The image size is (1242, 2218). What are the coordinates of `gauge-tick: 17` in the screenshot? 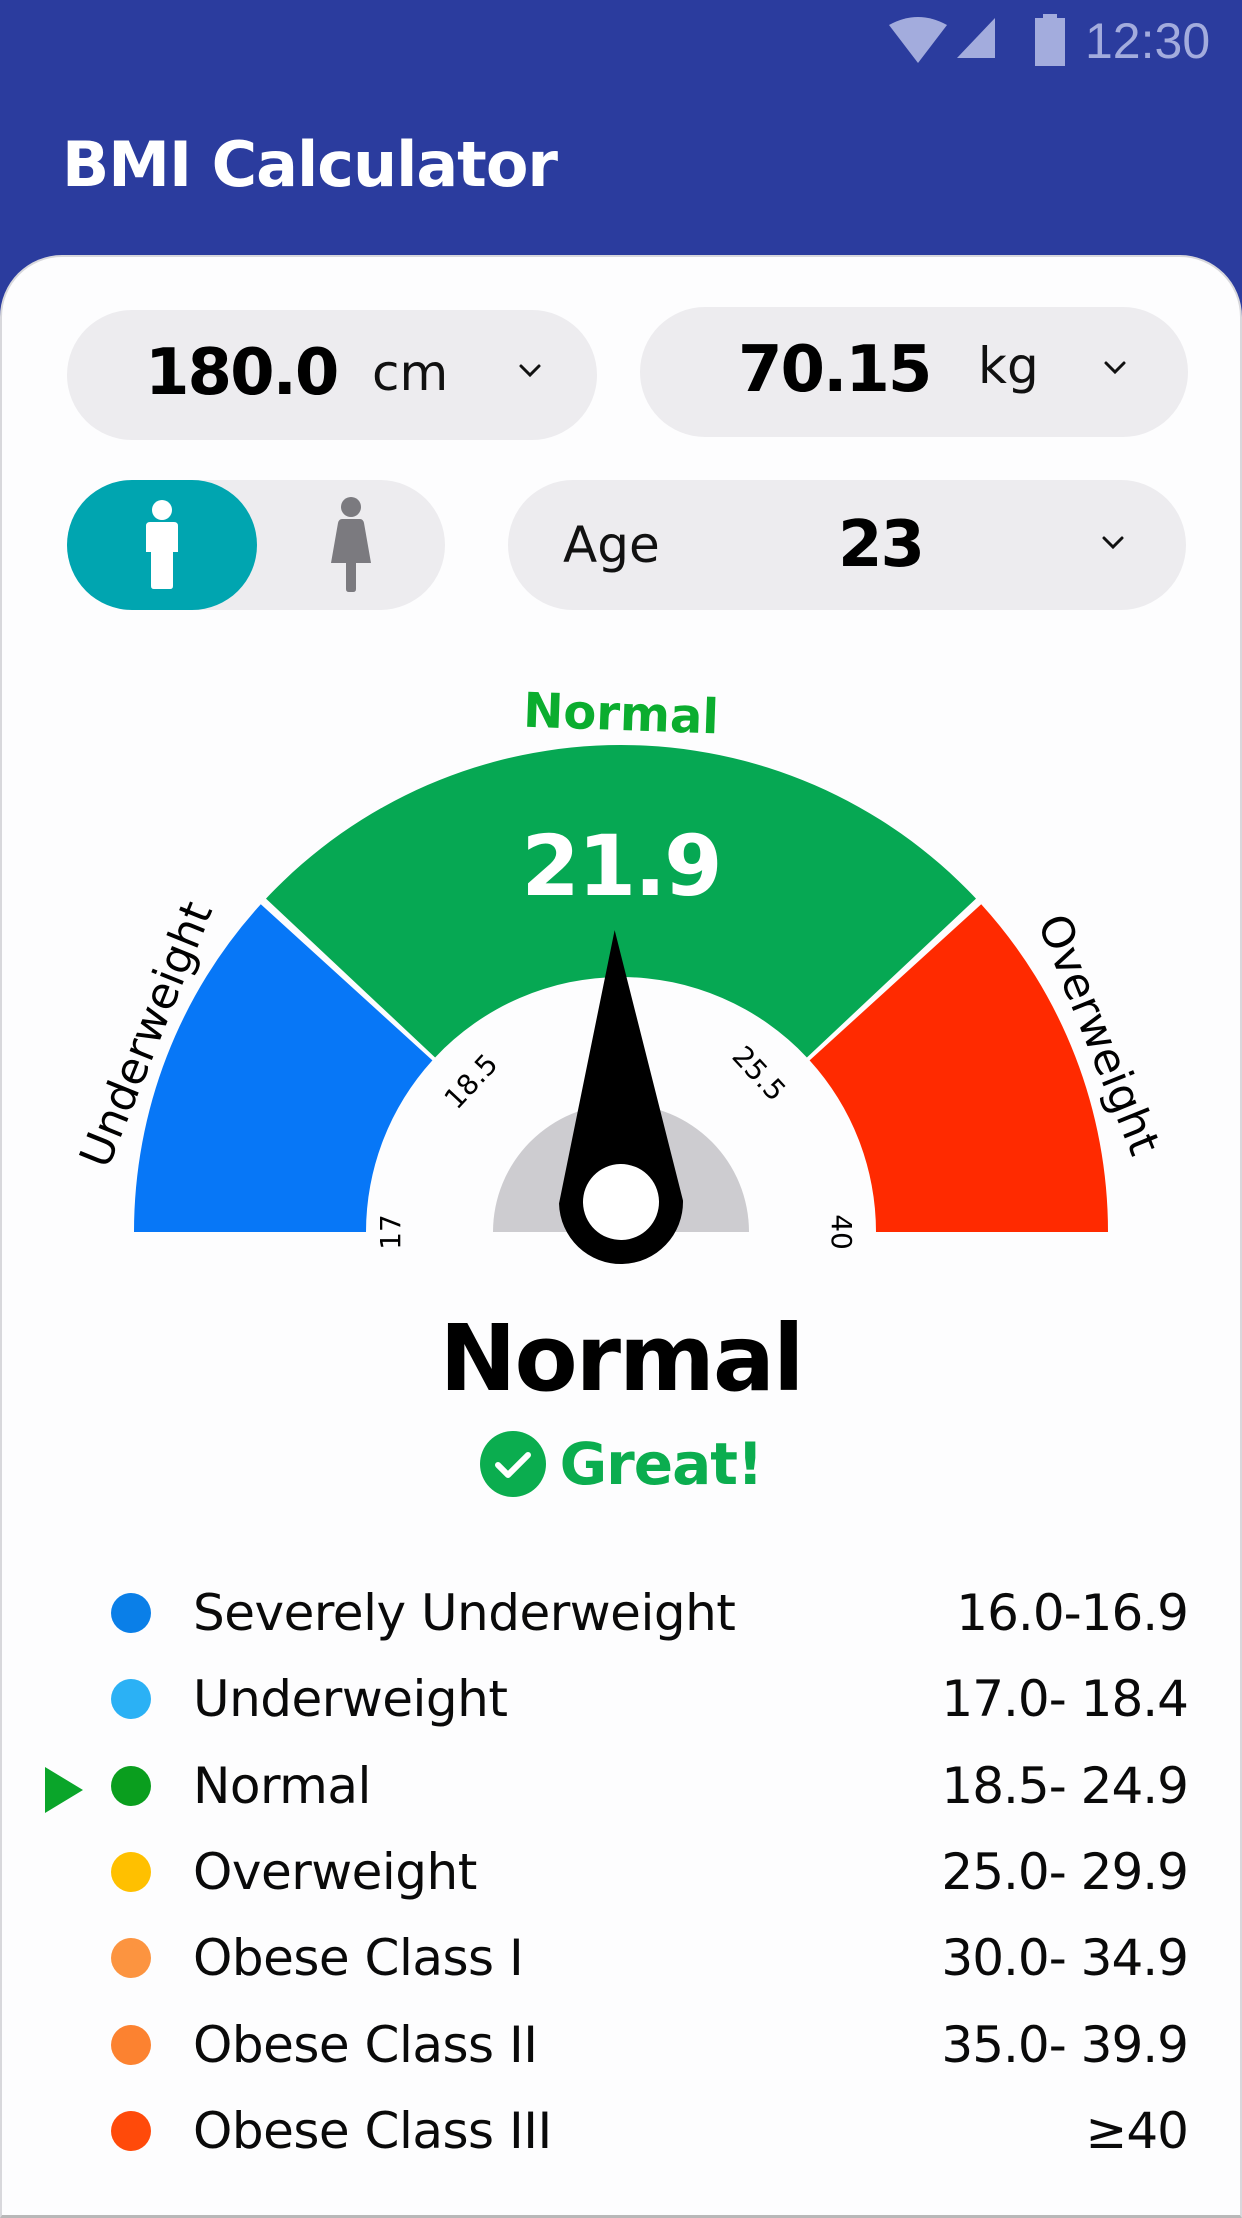 It's located at (390, 1232).